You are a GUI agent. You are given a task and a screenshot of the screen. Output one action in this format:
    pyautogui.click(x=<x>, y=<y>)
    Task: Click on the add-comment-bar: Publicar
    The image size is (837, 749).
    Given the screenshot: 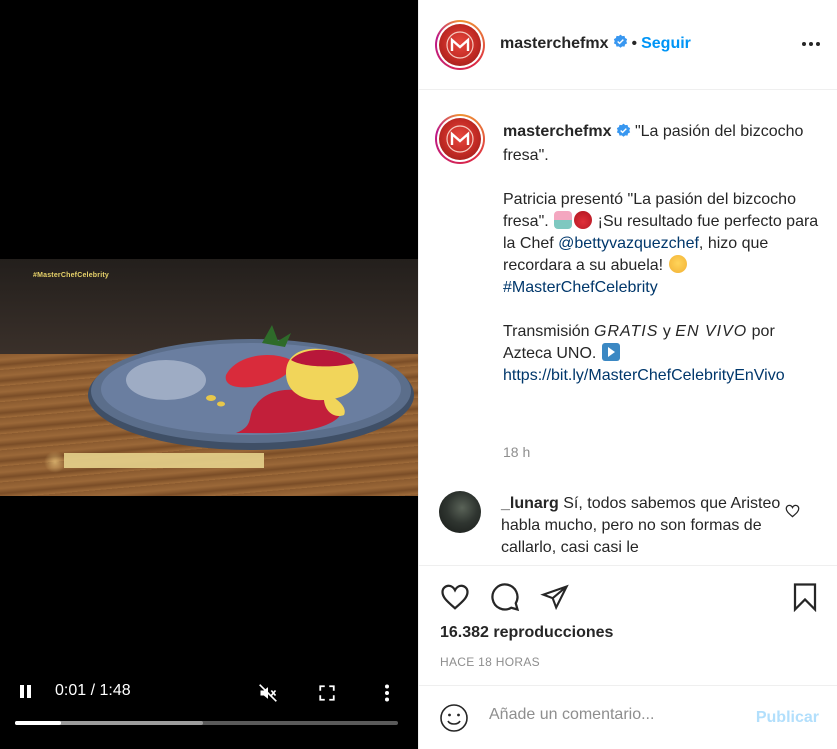 What is the action you would take?
    pyautogui.click(x=628, y=717)
    